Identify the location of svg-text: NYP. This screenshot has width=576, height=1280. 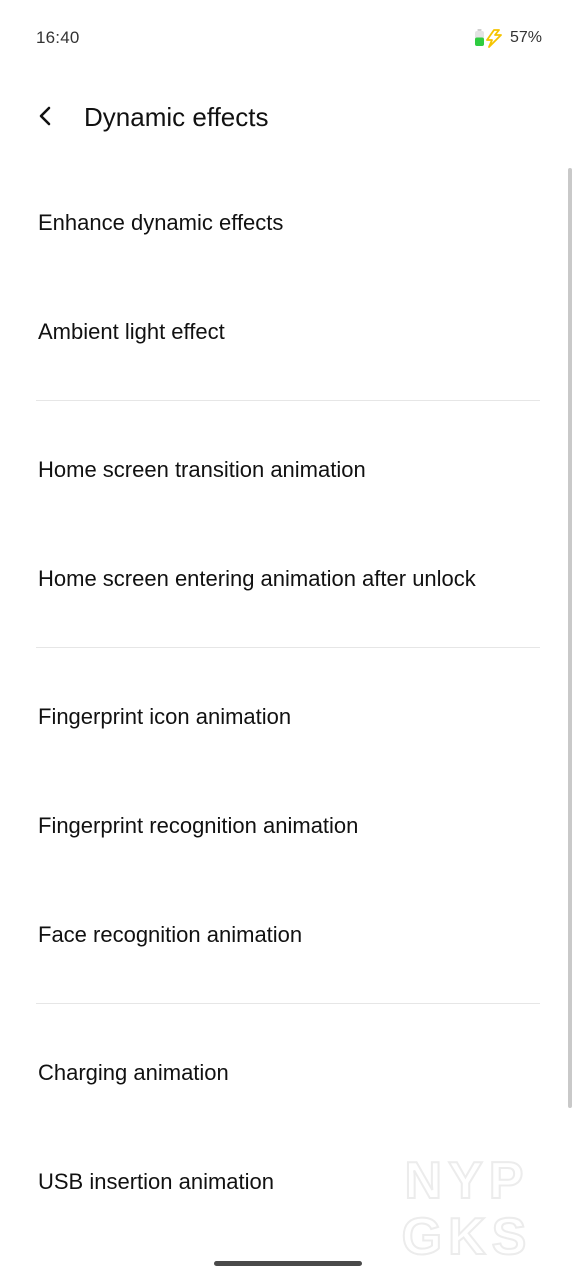
(467, 1181).